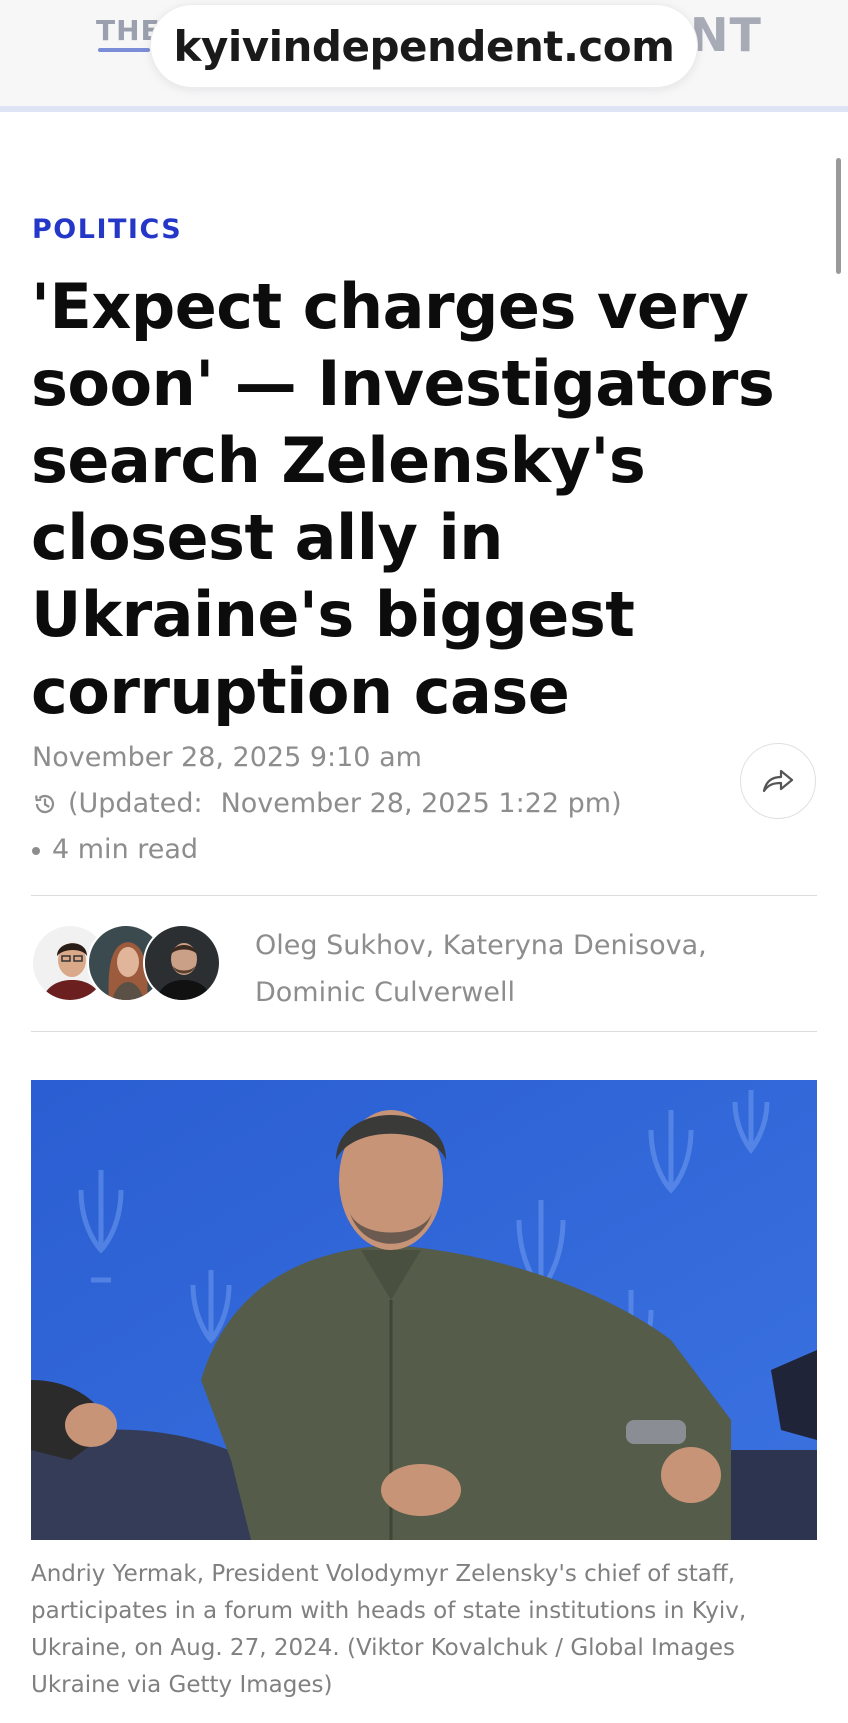 The height and width of the screenshot is (1723, 848). What do you see at coordinates (124, 50) in the screenshot?
I see `logo-underline` at bounding box center [124, 50].